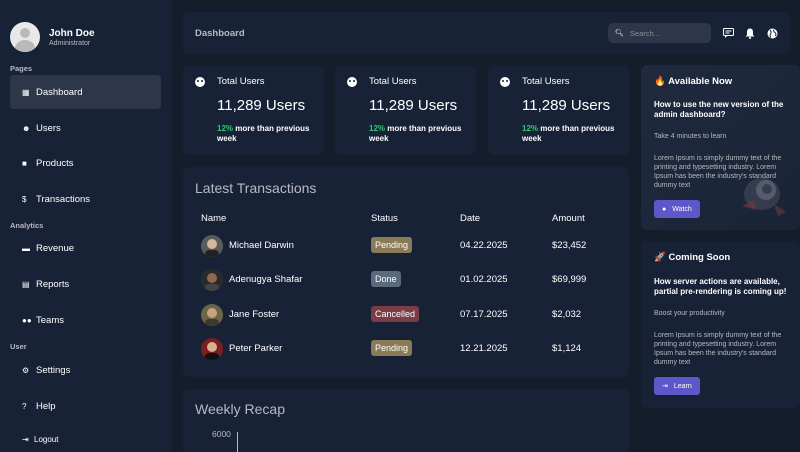 This screenshot has width=800, height=452. What do you see at coordinates (772, 33) in the screenshot?
I see `globe-icon` at bounding box center [772, 33].